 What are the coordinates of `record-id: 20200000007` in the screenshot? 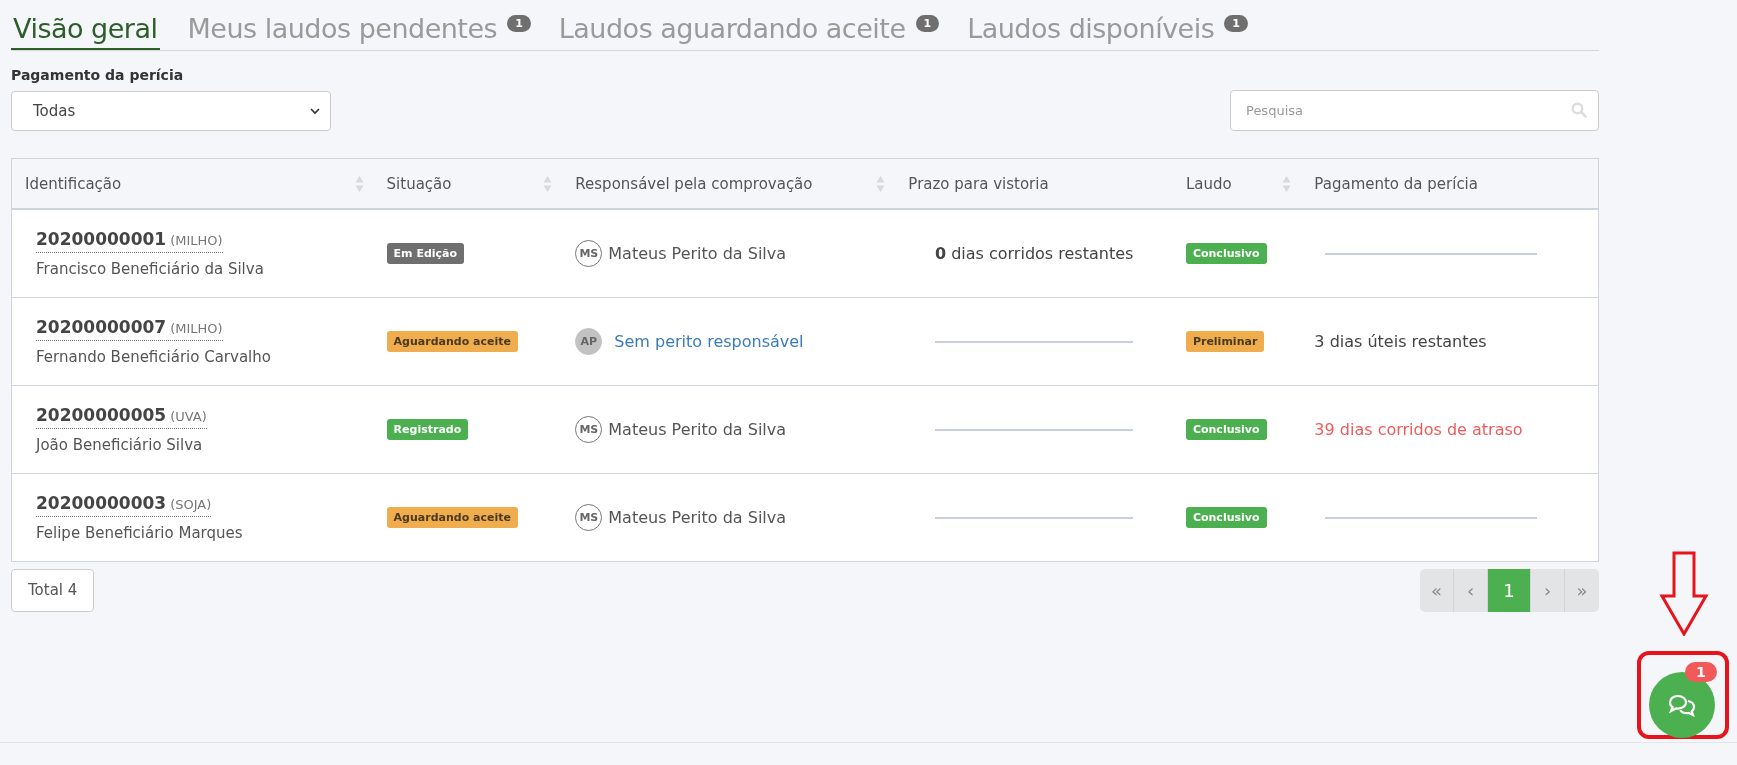 It's located at (101, 327).